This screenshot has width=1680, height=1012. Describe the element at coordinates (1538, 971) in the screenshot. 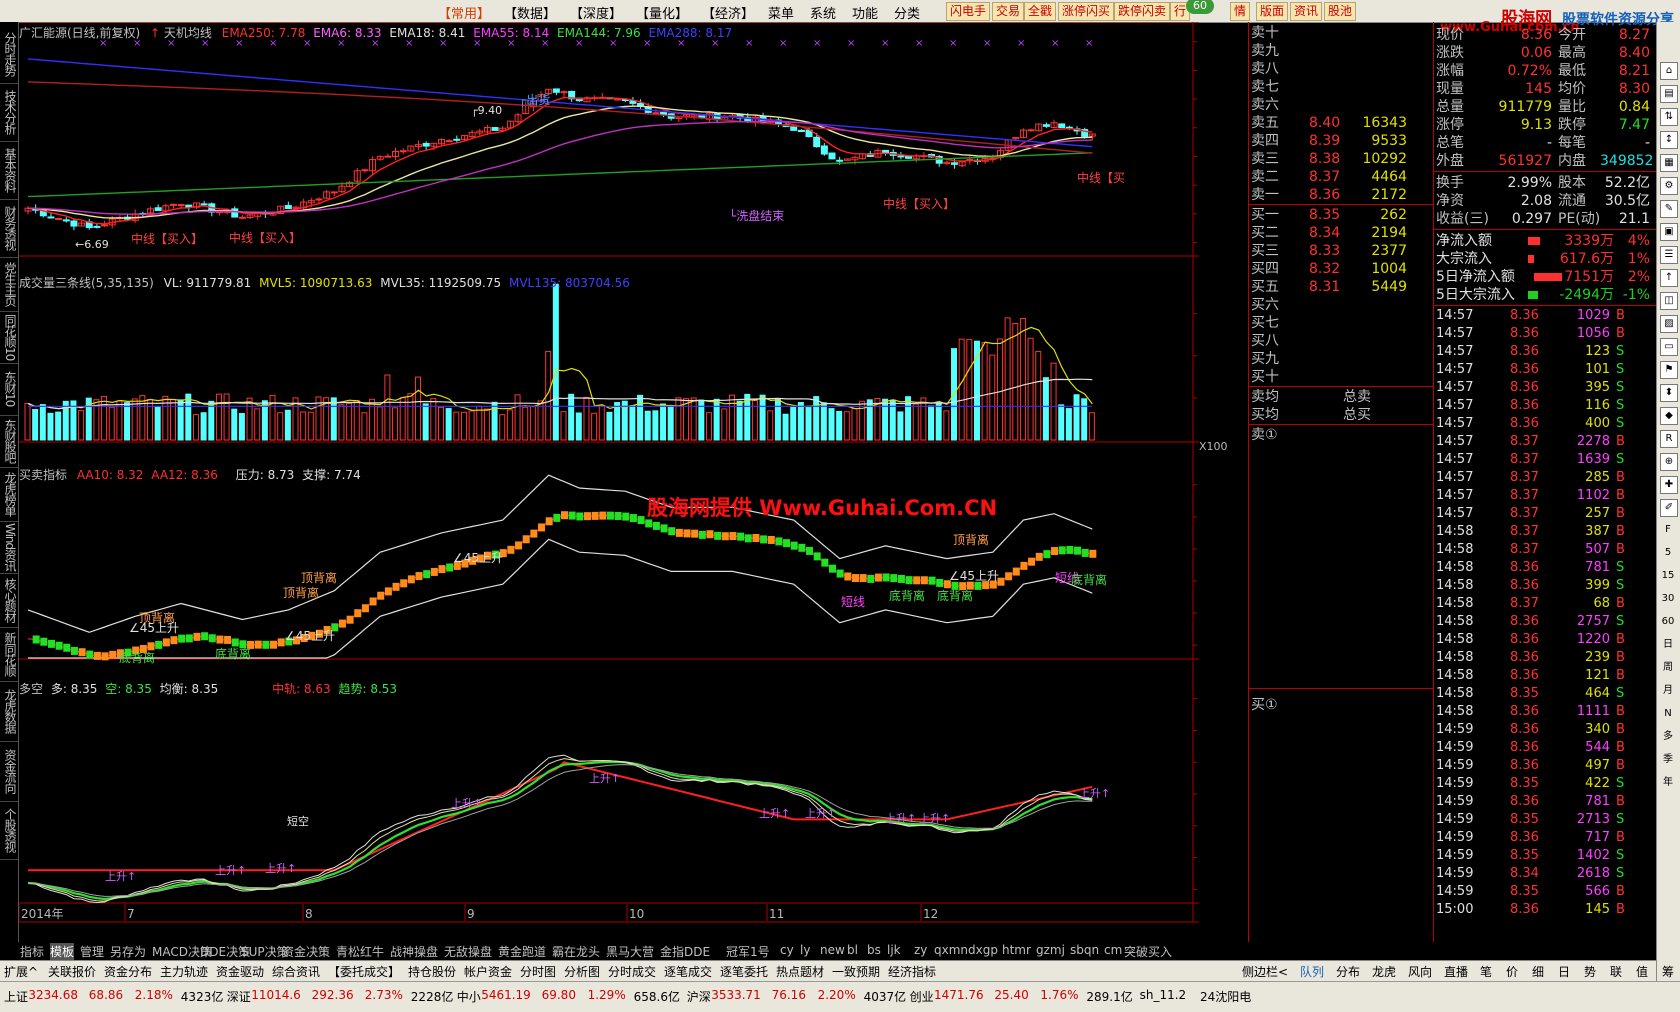

I see `right-tab-8: 细` at that location.